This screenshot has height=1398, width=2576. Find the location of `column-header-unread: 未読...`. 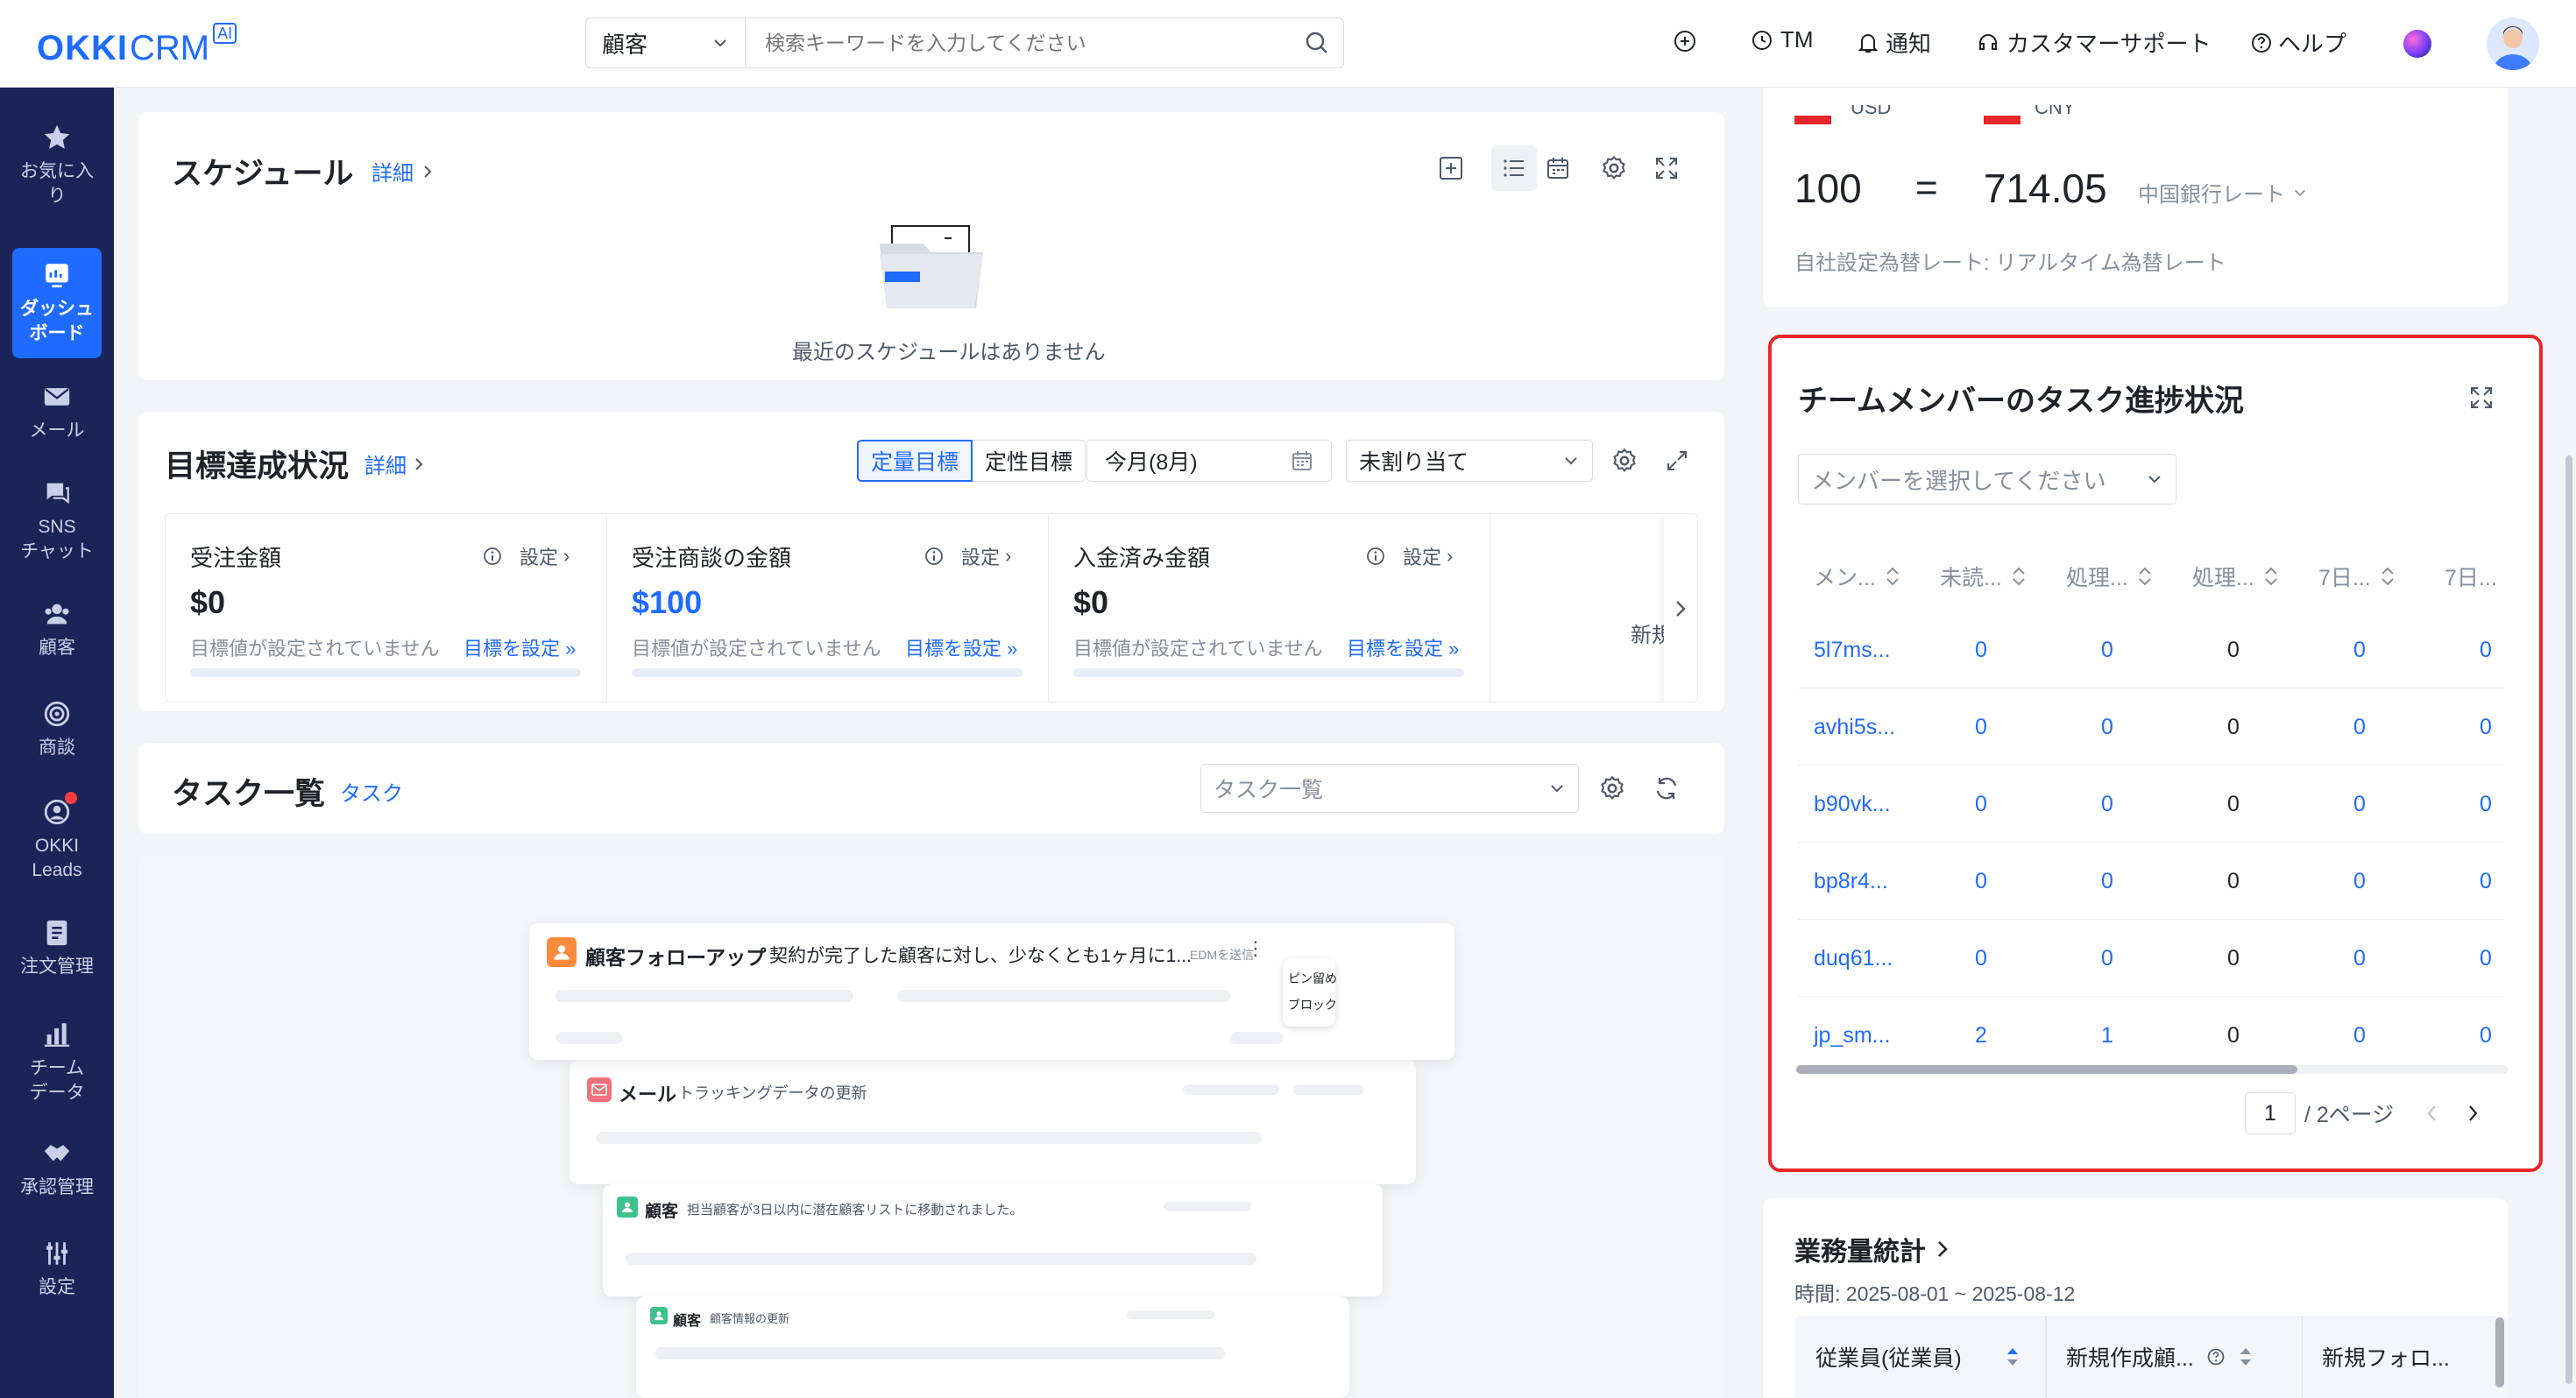

column-header-unread: 未読... is located at coordinates (1983, 576).